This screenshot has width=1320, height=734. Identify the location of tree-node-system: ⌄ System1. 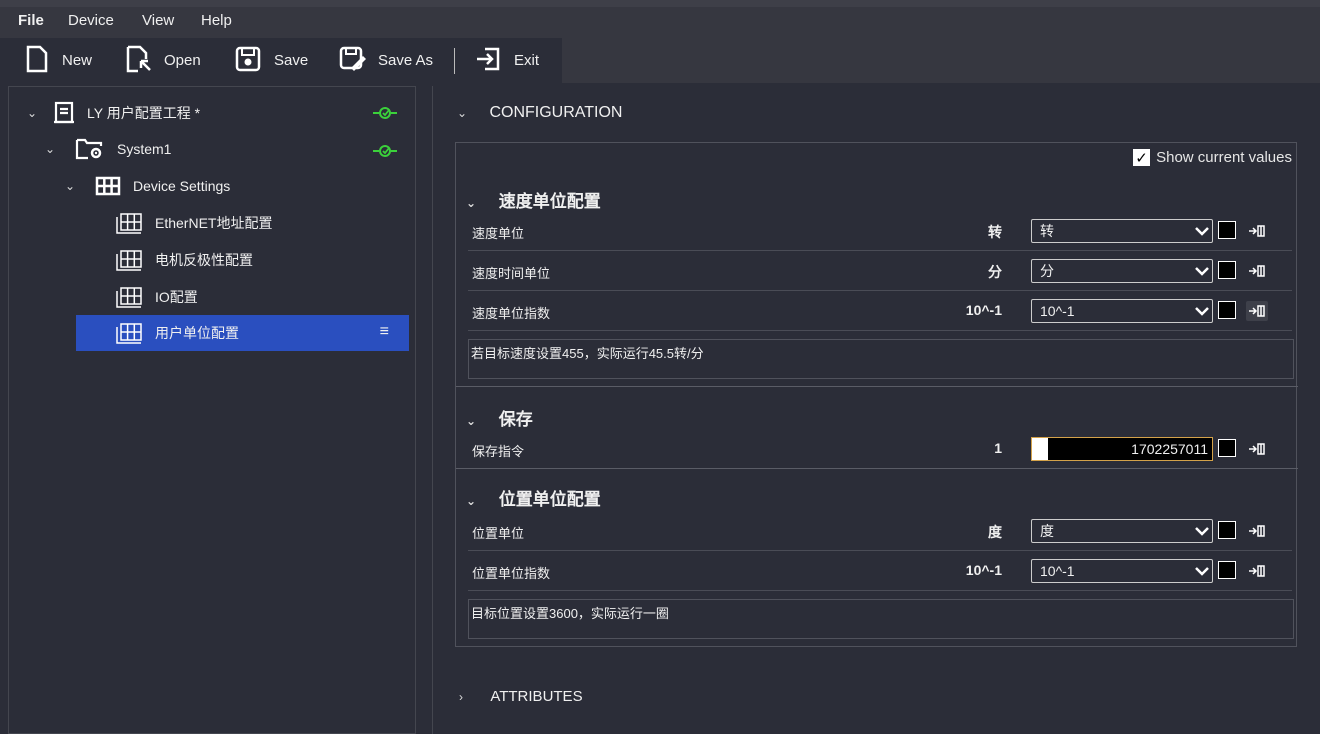
(225, 149).